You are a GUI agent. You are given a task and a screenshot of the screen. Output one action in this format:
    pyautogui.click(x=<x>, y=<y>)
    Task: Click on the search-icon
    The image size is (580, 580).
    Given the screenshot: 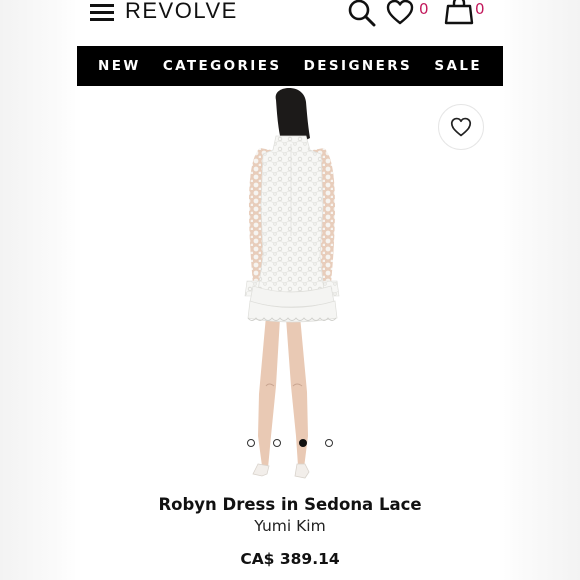 What is the action you would take?
    pyautogui.click(x=362, y=13)
    